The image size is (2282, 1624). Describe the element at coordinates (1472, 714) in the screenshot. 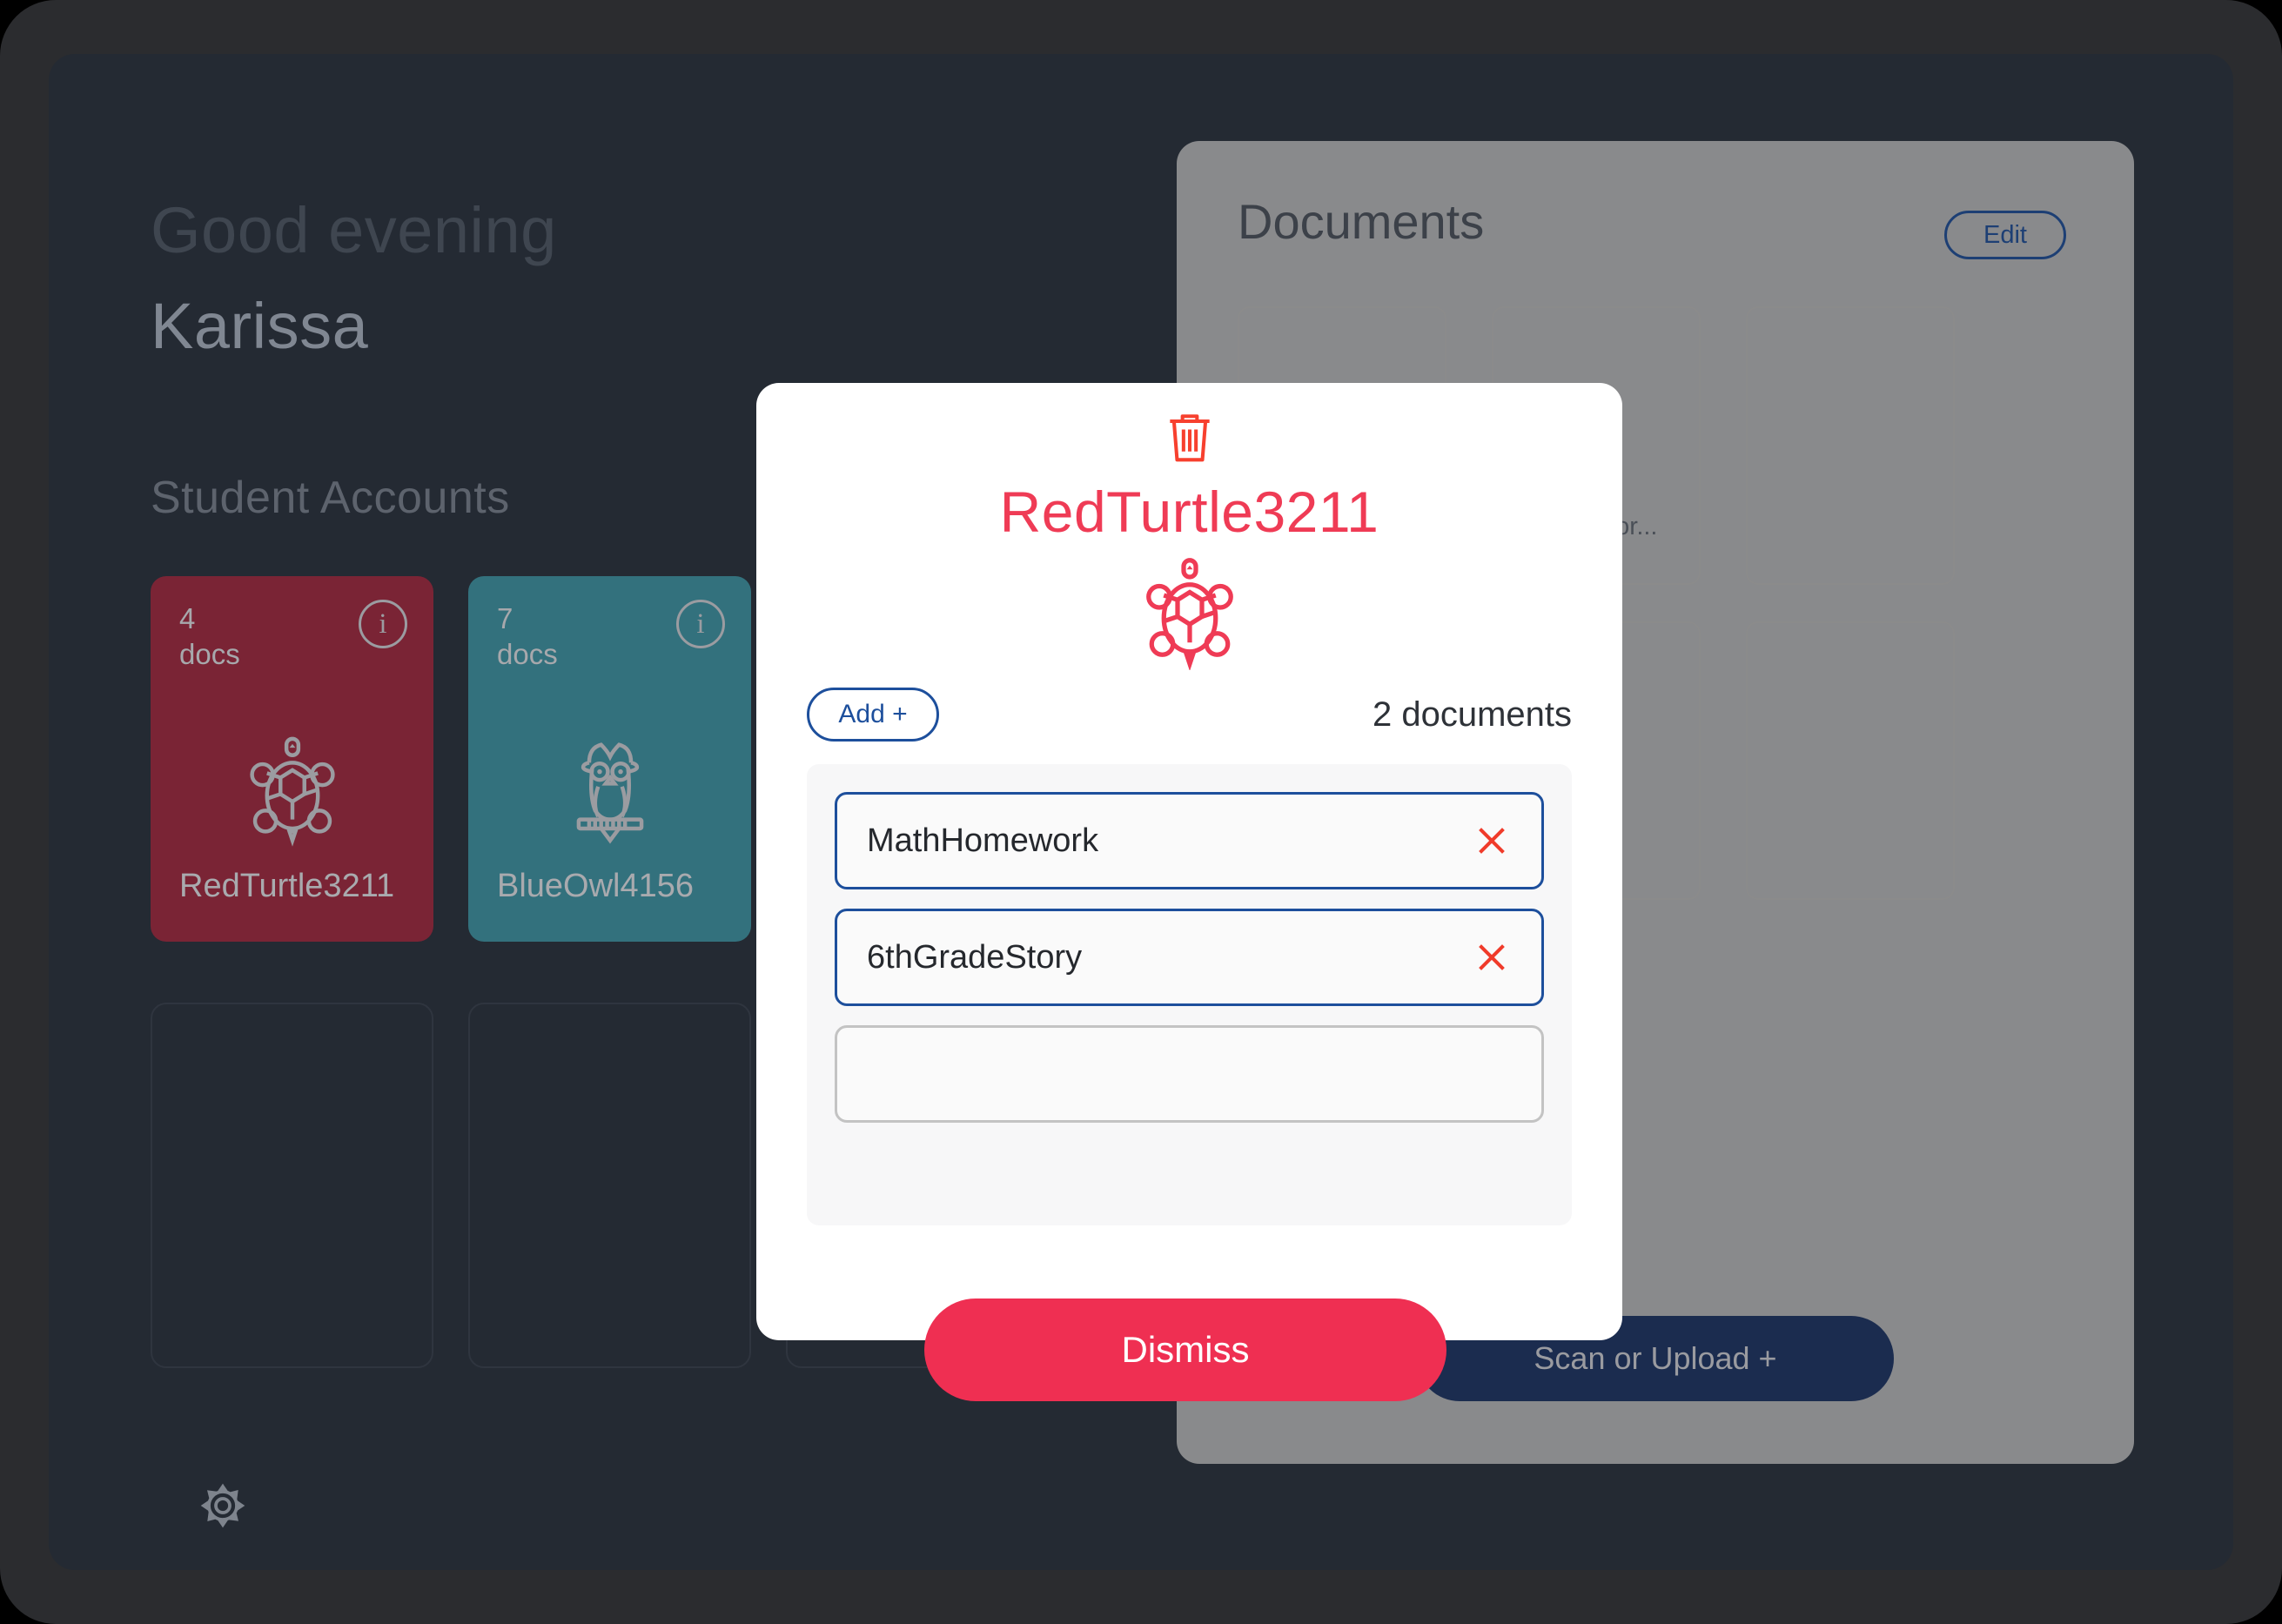

I see `document-count-label: 2 documents` at that location.